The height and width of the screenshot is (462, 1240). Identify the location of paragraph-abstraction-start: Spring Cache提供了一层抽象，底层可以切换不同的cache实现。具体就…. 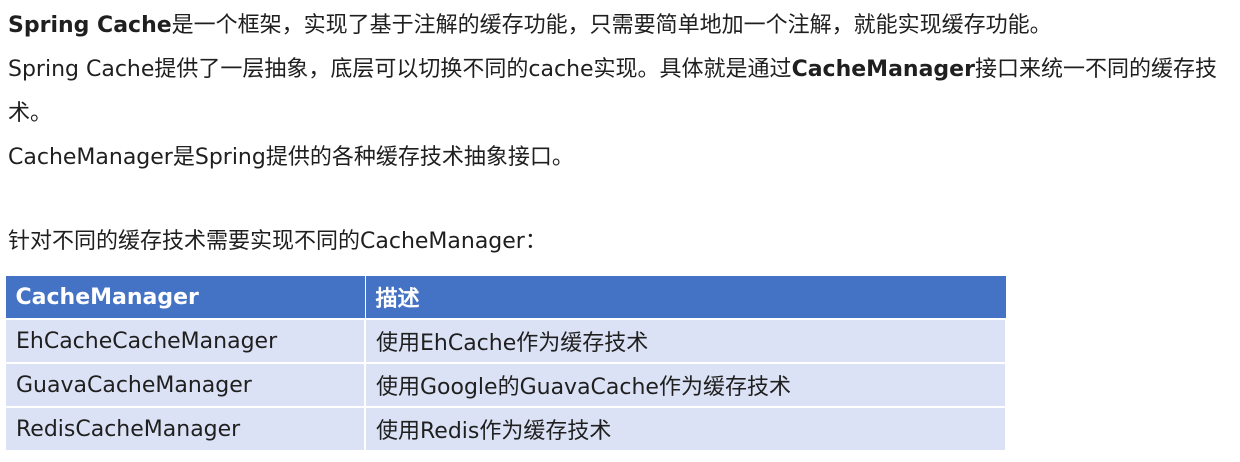
(400, 69).